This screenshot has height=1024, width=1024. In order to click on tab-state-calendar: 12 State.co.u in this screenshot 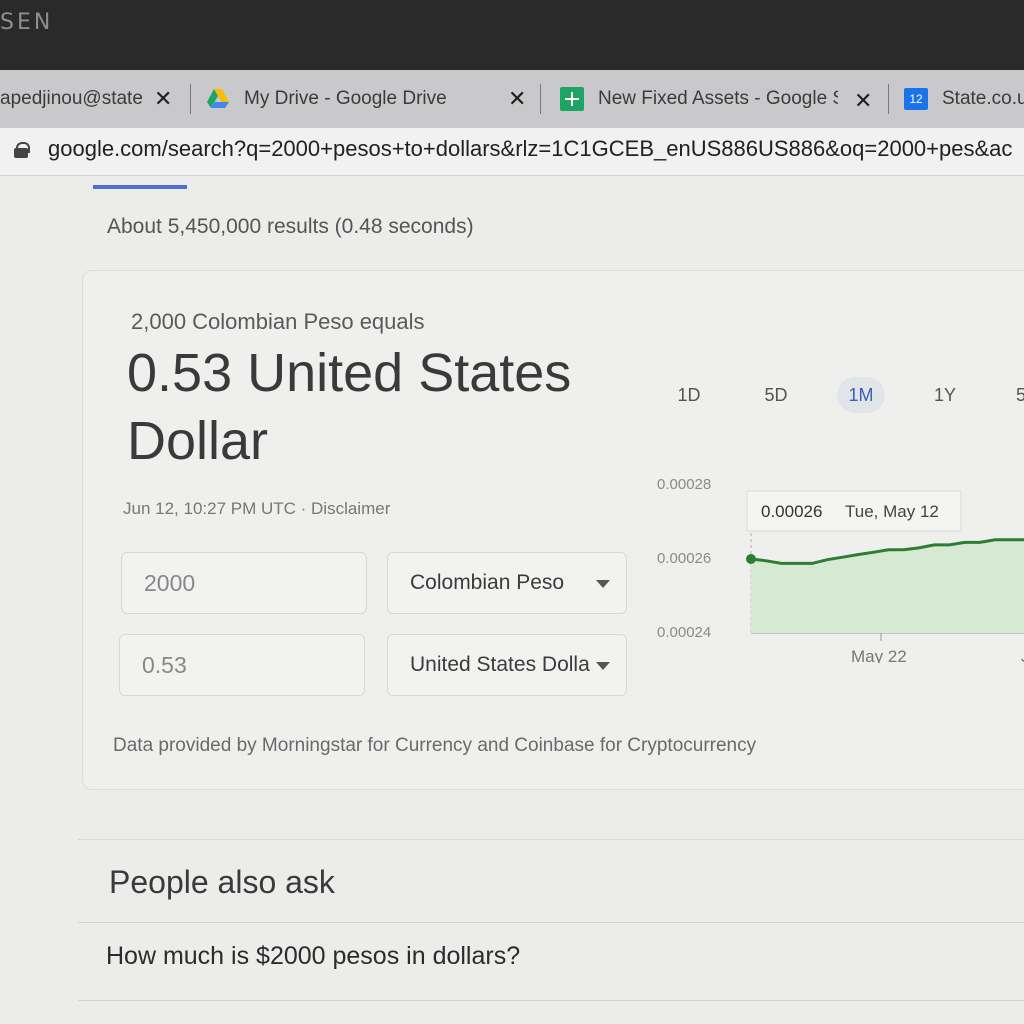, I will do `click(964, 99)`.